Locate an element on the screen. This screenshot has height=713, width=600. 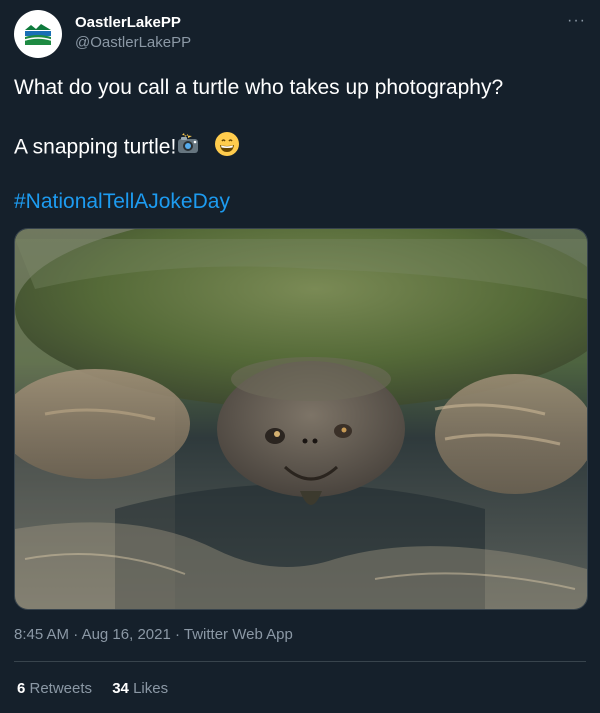
tweet-text-line-2-text: A snapping turtle! is located at coordinates (95, 147).